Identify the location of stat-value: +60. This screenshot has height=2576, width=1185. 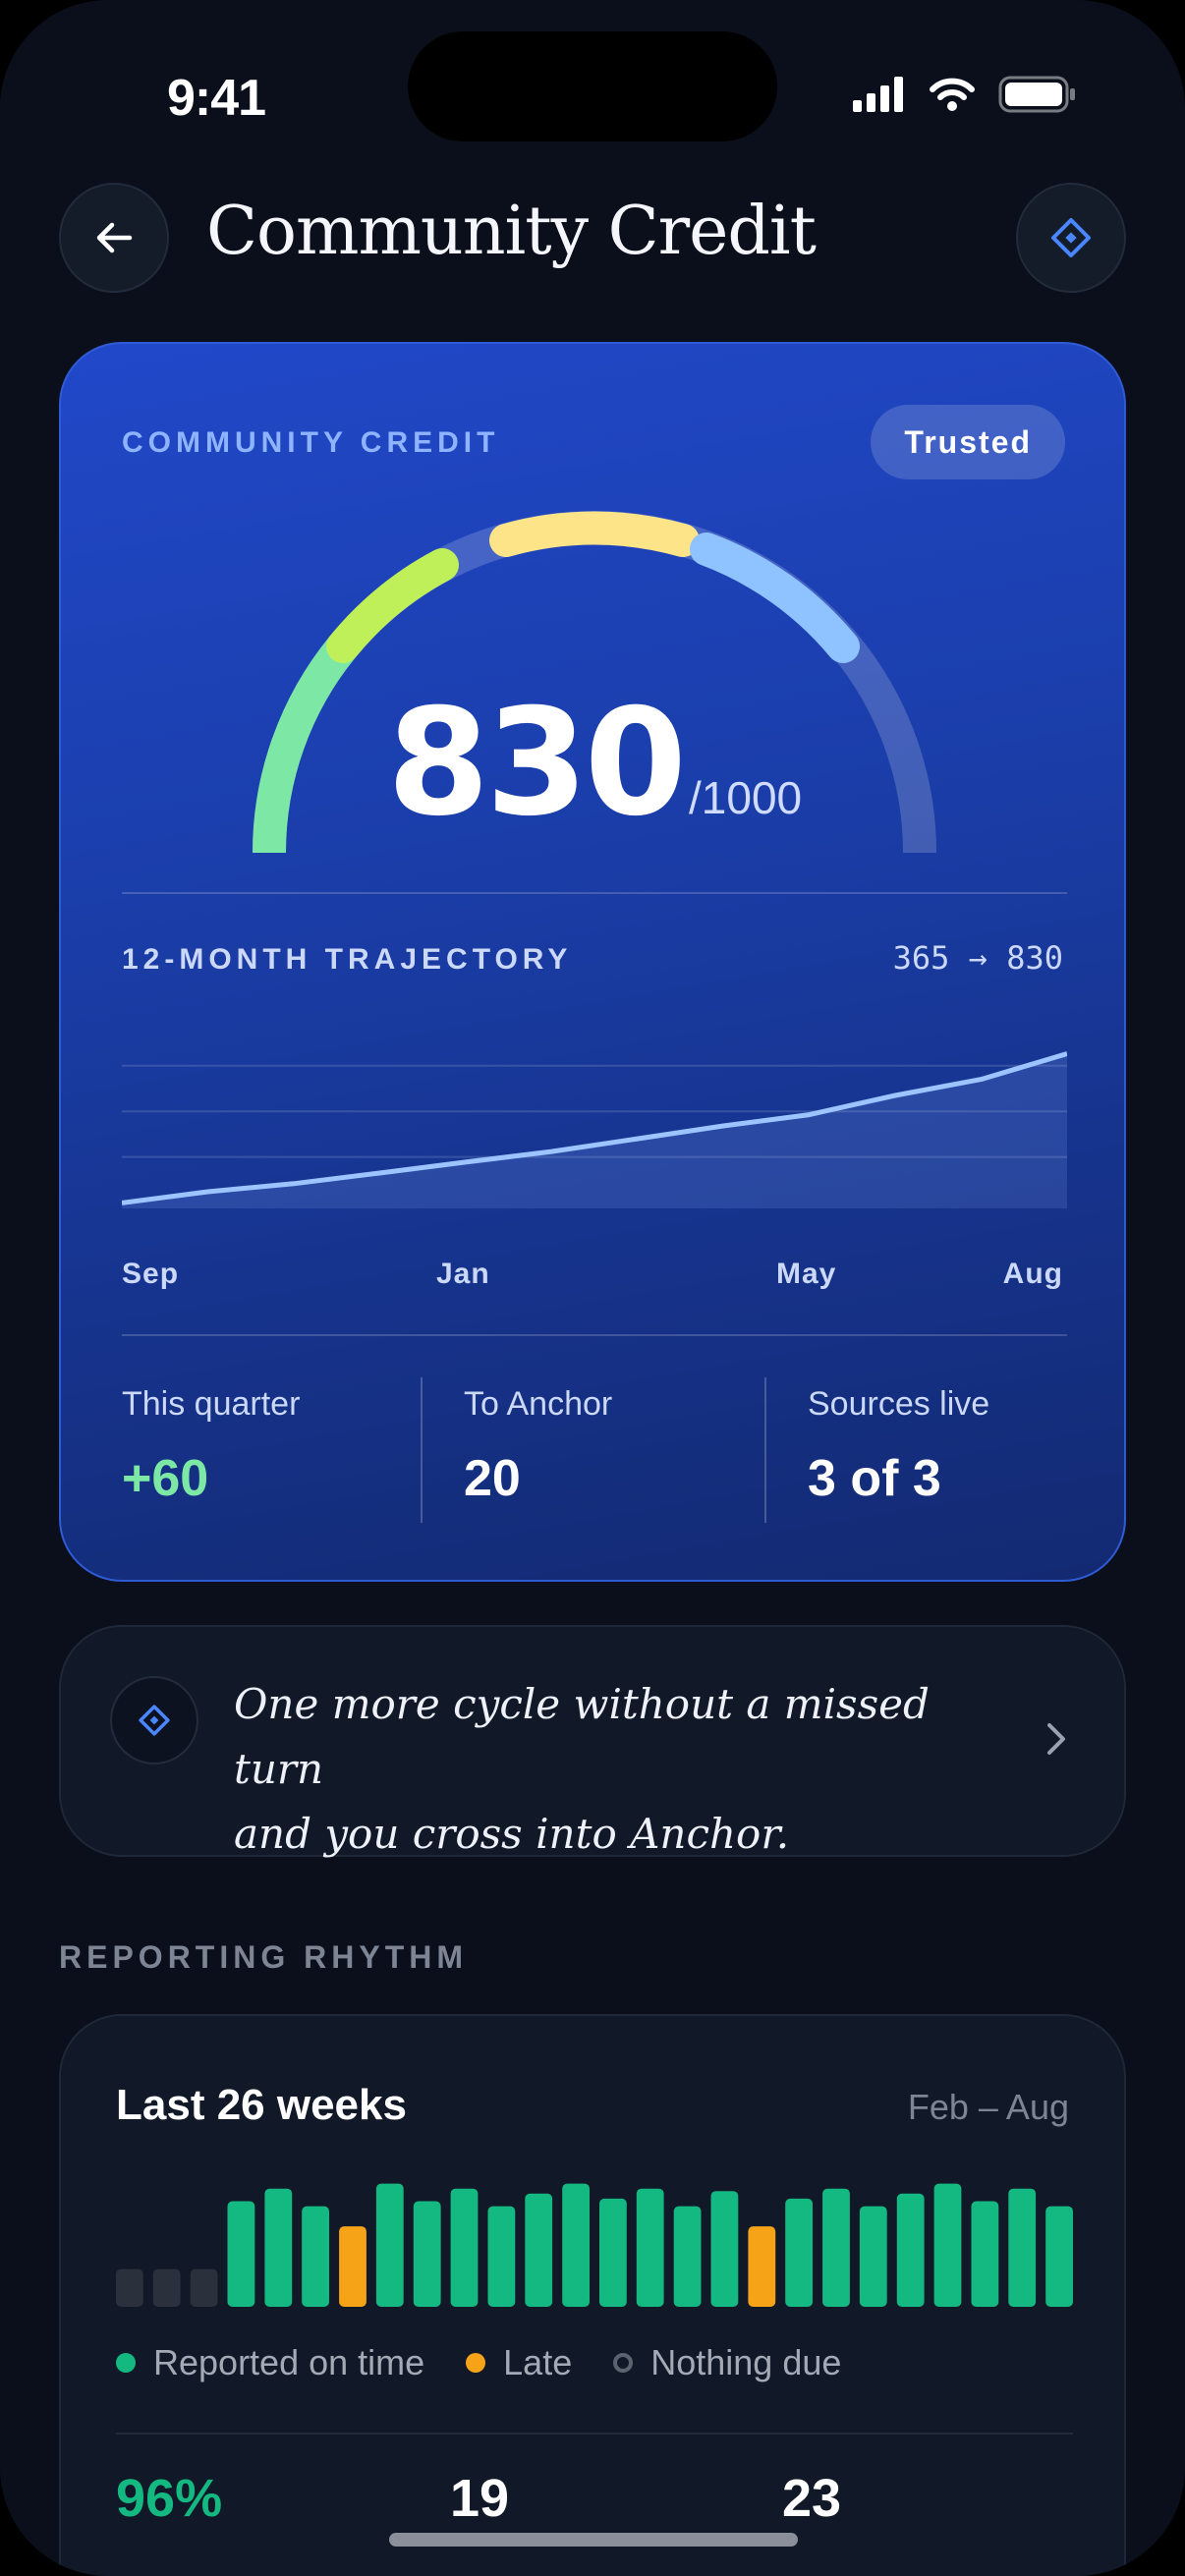
(166, 1478).